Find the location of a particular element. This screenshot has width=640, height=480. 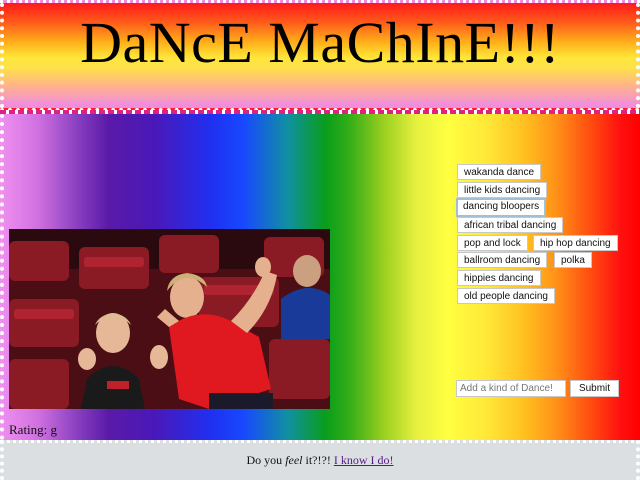

add-dance-input is located at coordinates (511, 388).